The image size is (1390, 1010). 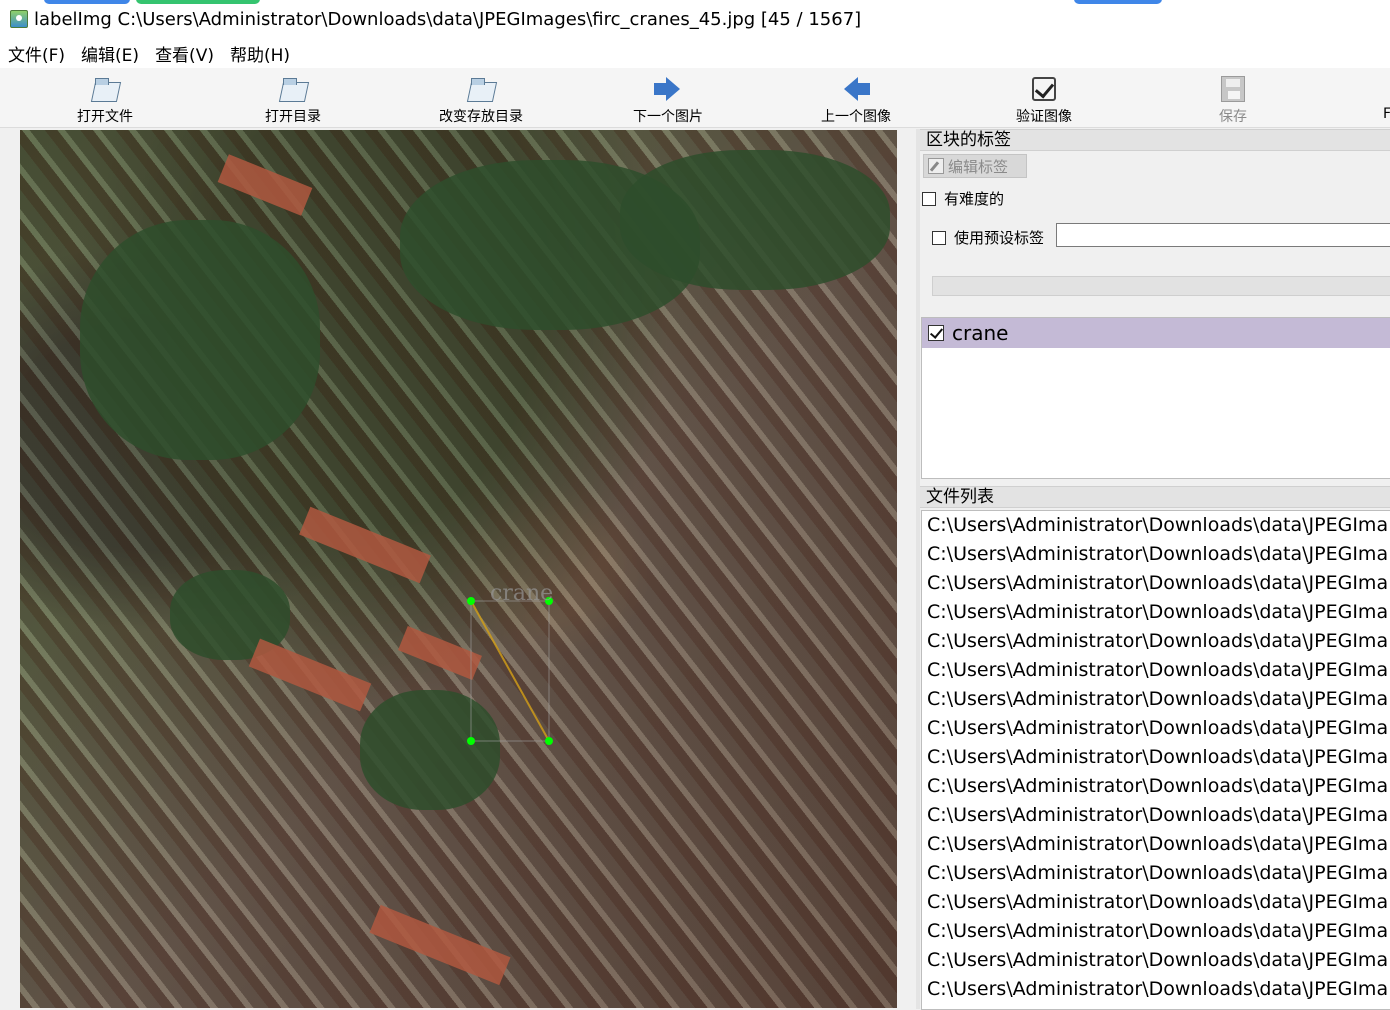 What do you see at coordinates (36, 53) in the screenshot?
I see `menu-file: 文件(F)` at bounding box center [36, 53].